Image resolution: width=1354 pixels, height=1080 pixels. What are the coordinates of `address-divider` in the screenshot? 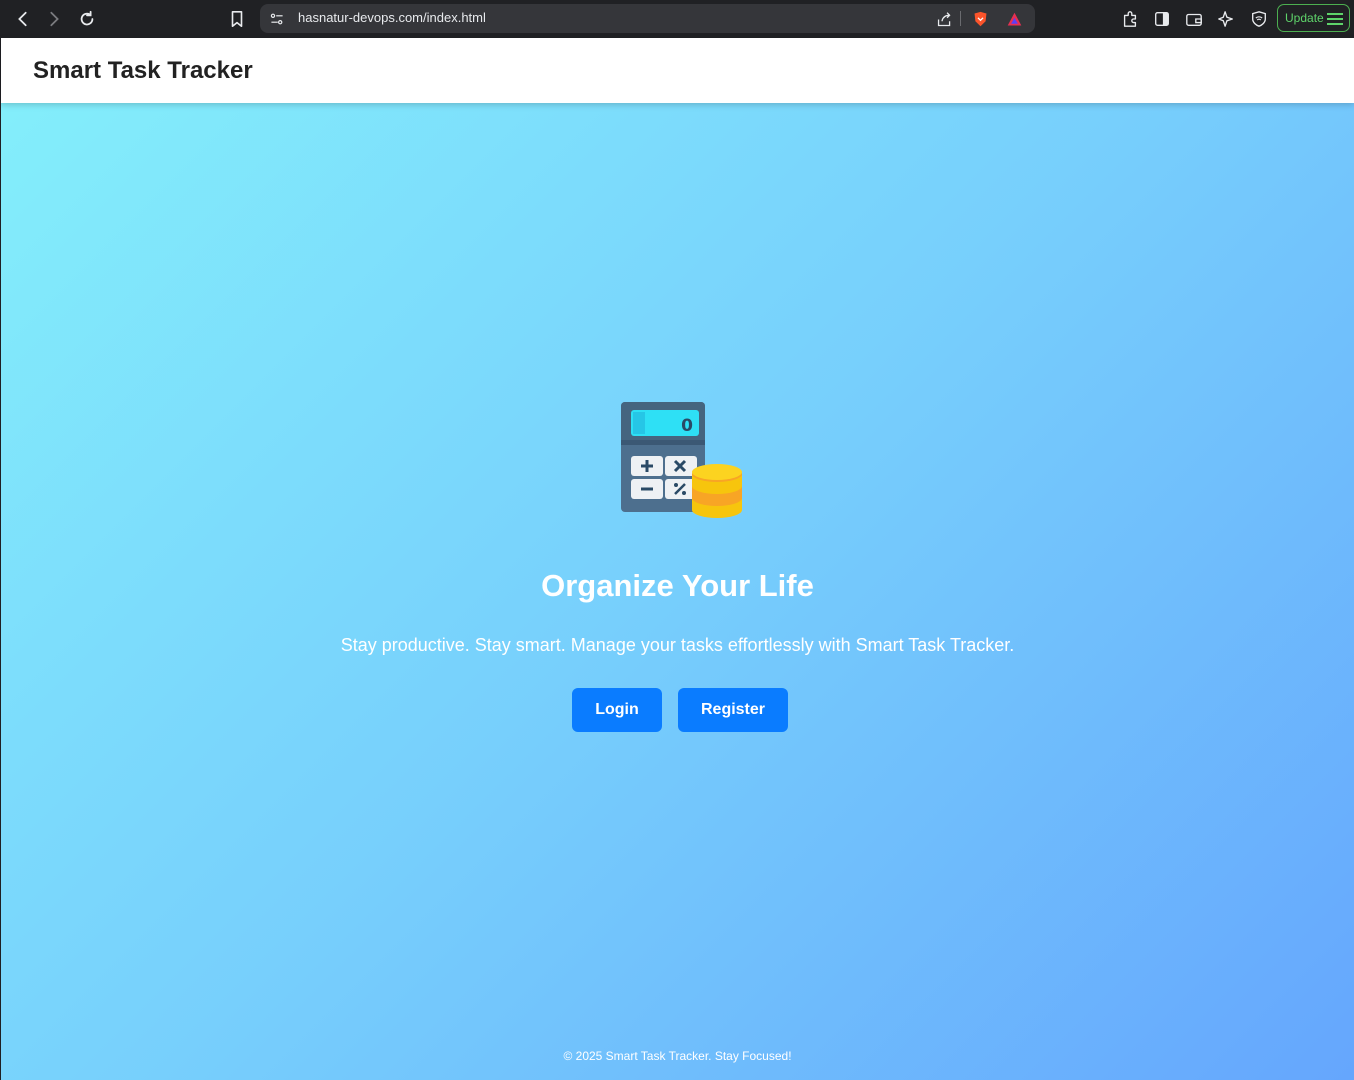 It's located at (960, 18).